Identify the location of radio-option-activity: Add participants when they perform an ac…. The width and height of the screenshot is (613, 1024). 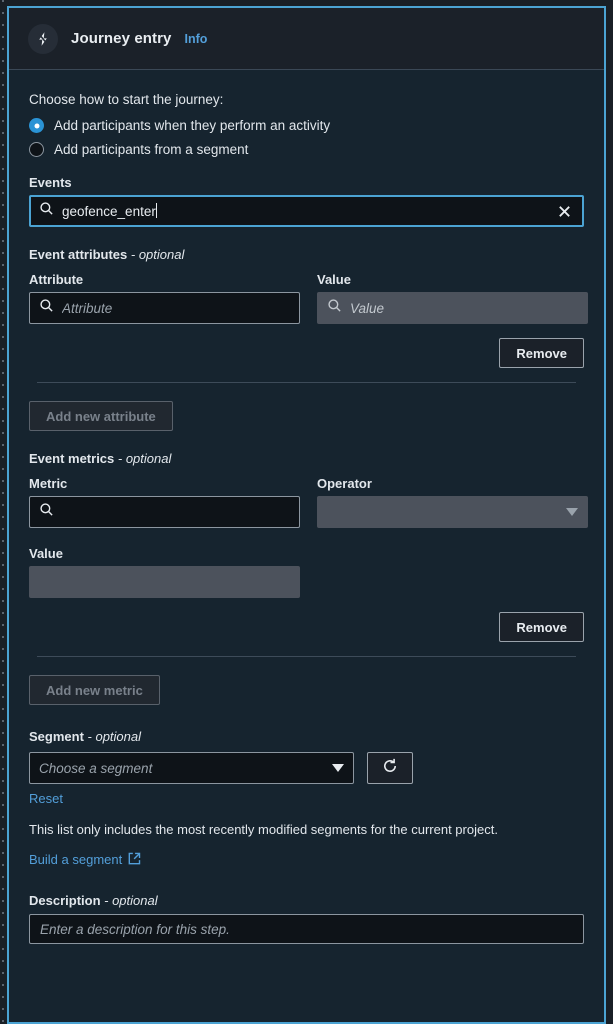
(306, 125).